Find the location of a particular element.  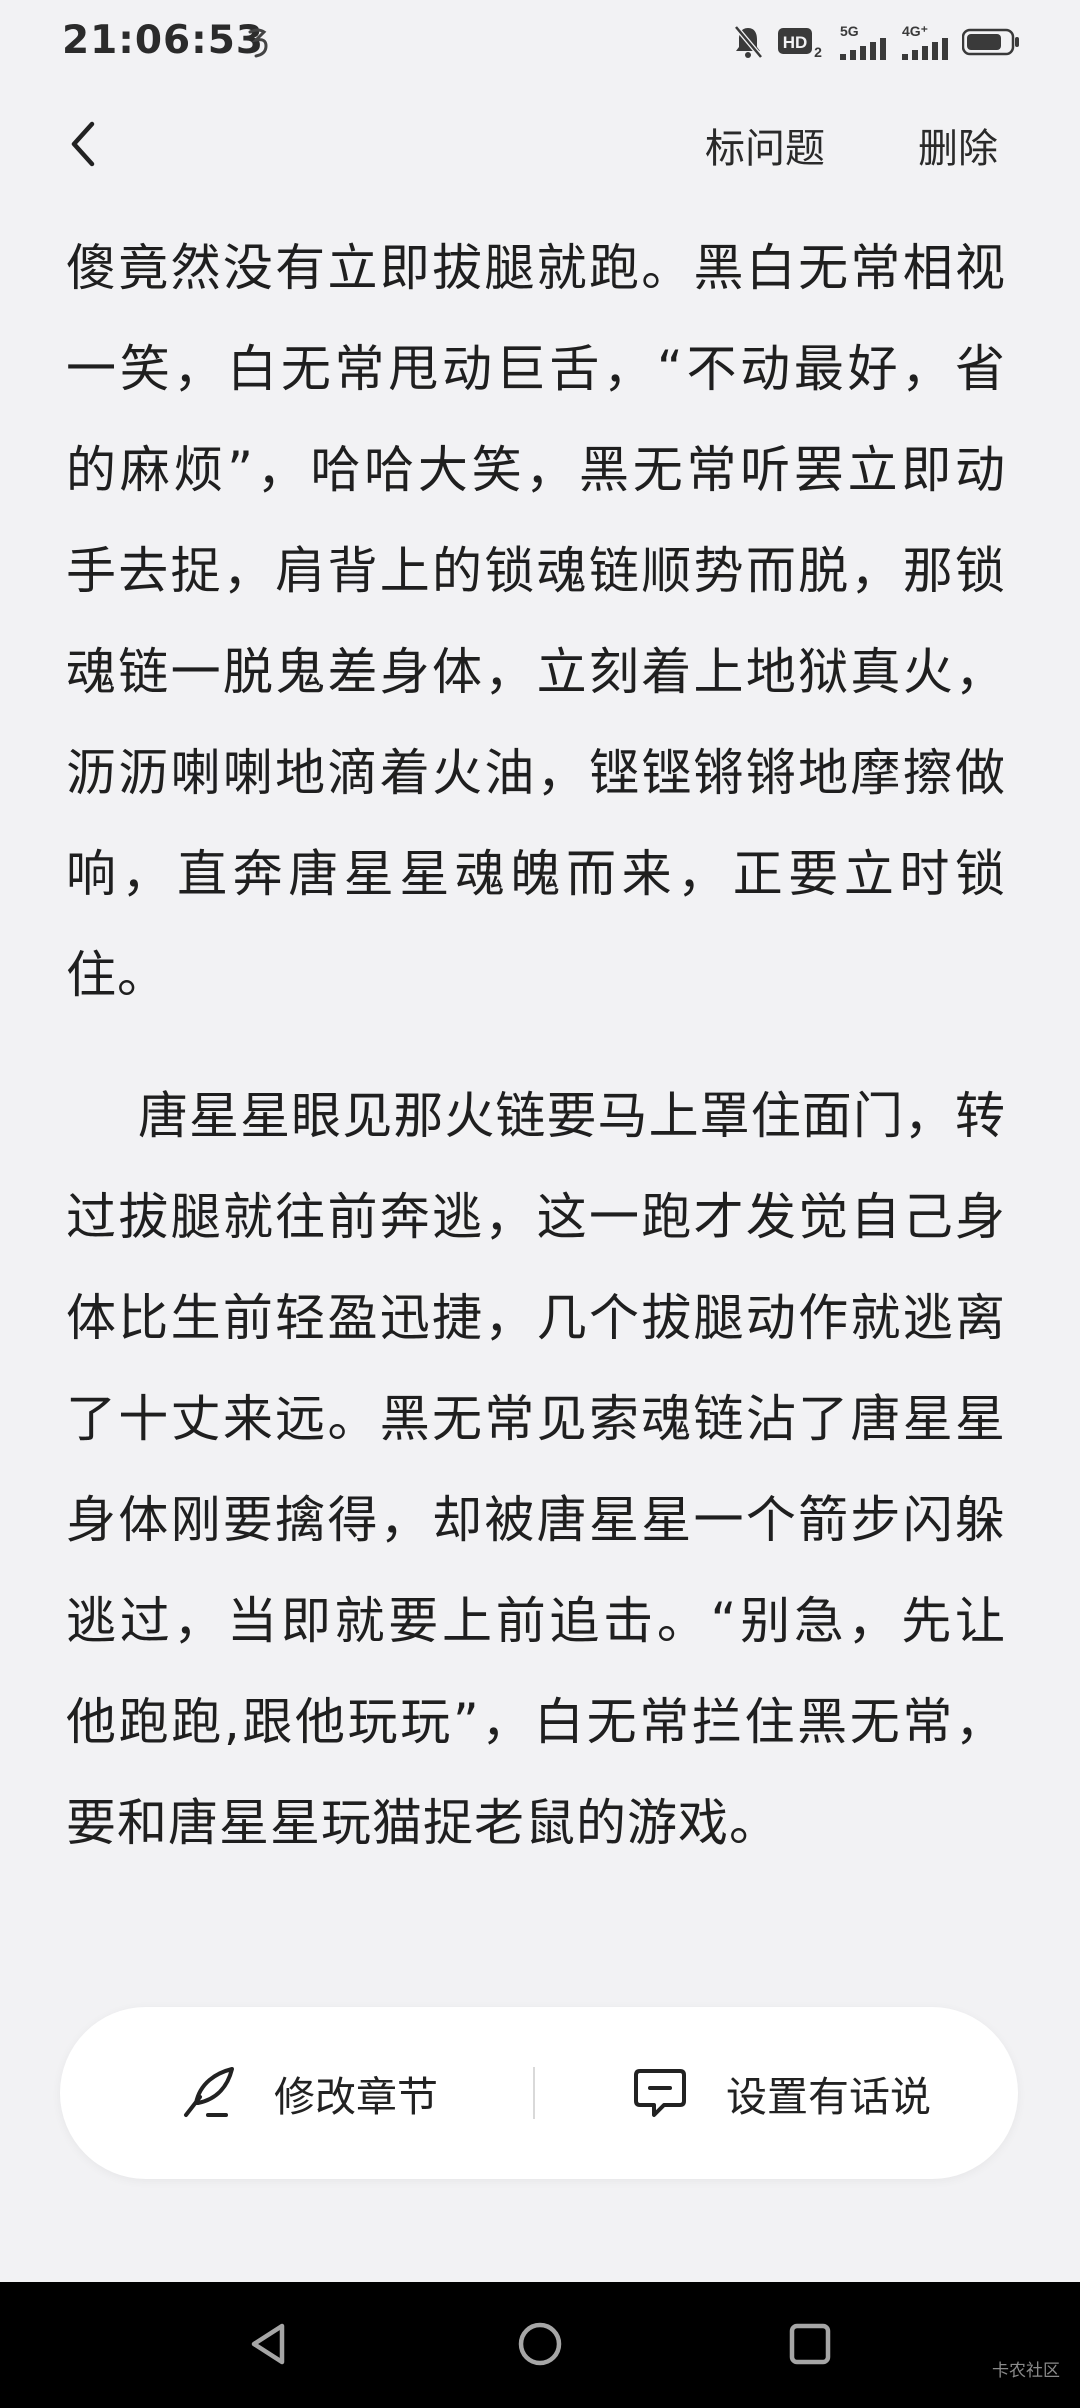

watermark: 卡农社区 is located at coordinates (1026, 2371).